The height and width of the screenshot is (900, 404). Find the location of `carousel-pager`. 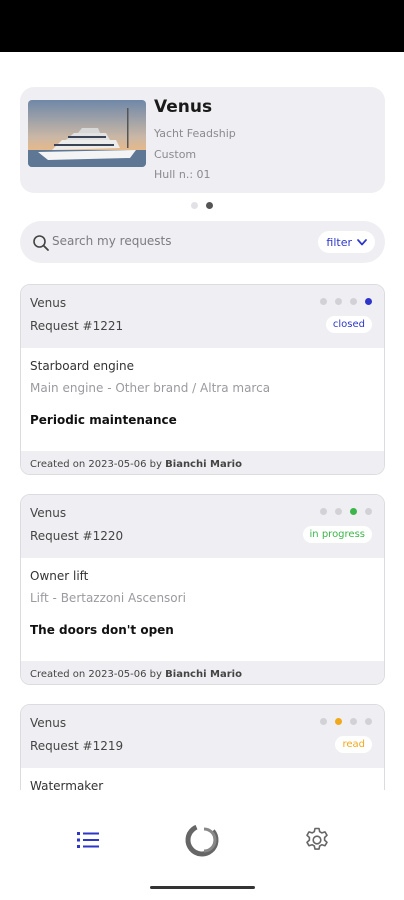

carousel-pager is located at coordinates (202, 205).